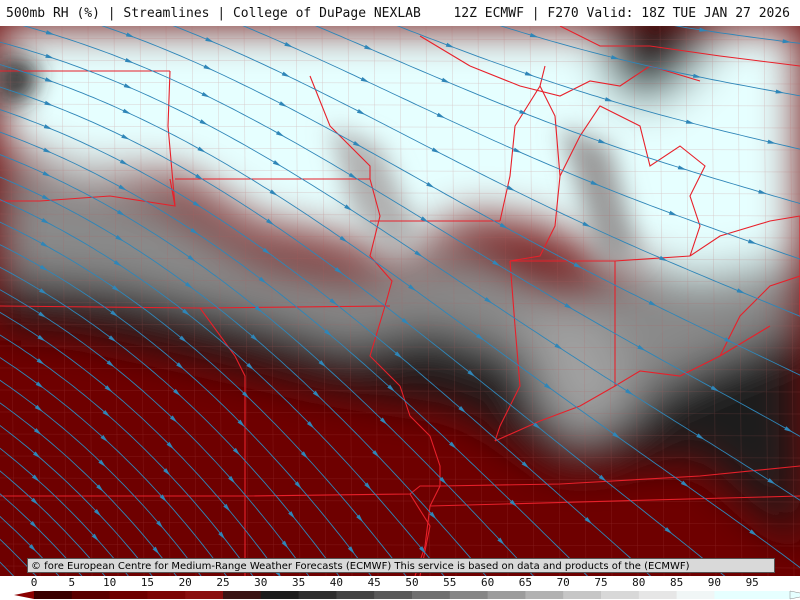 This screenshot has height=600, width=800. What do you see at coordinates (639, 582) in the screenshot?
I see `colorbar-tick-label: 80` at bounding box center [639, 582].